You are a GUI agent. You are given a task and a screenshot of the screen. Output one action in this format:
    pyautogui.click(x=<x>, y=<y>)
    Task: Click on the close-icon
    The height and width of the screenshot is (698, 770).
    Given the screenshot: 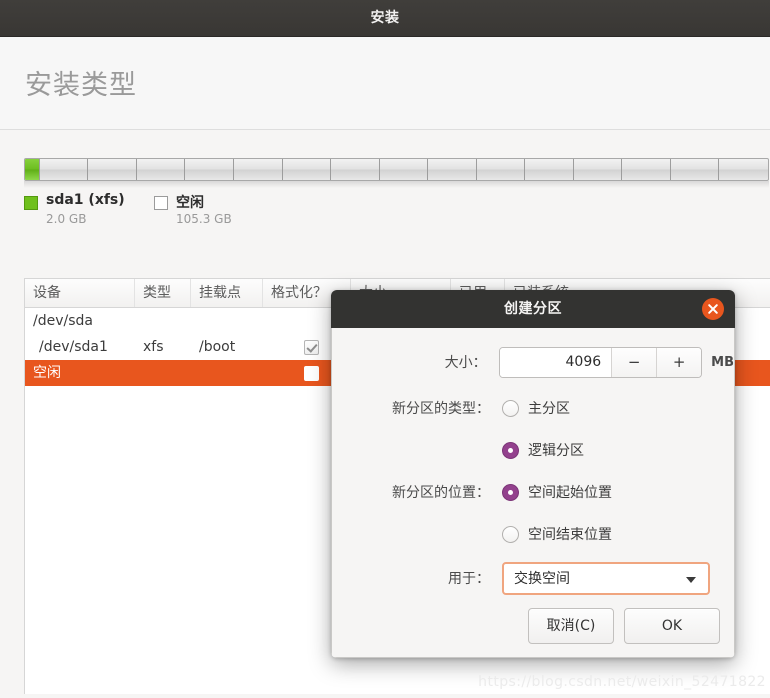 What is the action you would take?
    pyautogui.click(x=713, y=309)
    